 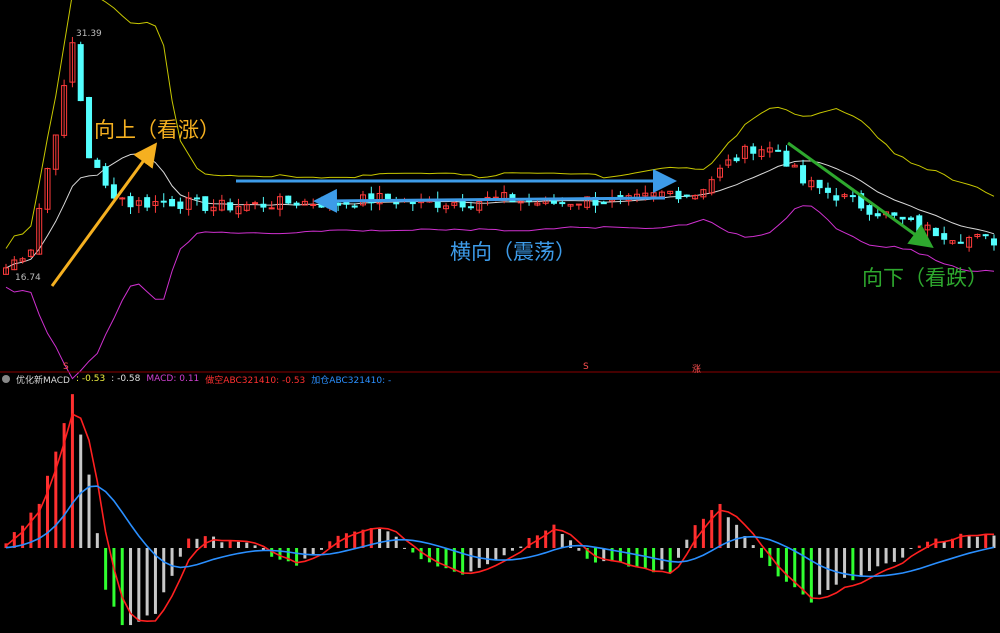 What do you see at coordinates (255, 380) in the screenshot?
I see `macd-sell-value: 做空ABC321410: -0.53` at bounding box center [255, 380].